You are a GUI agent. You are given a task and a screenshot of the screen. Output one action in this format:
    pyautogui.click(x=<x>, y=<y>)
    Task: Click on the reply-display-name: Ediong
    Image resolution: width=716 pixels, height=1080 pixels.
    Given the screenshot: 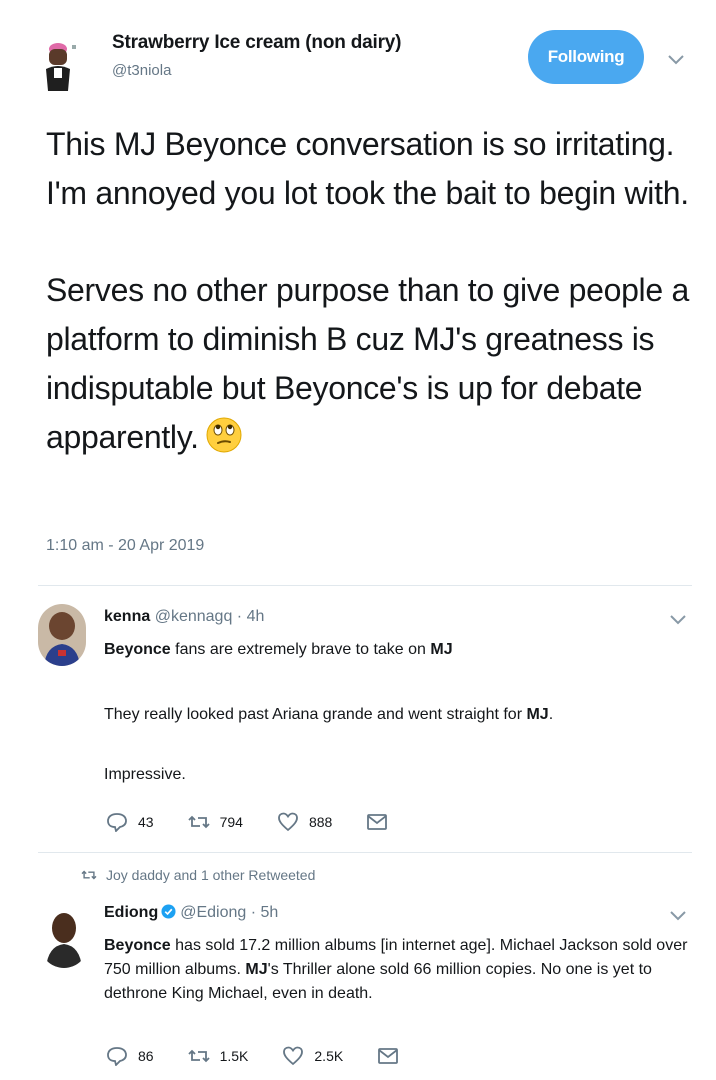 What is the action you would take?
    pyautogui.click(x=131, y=912)
    